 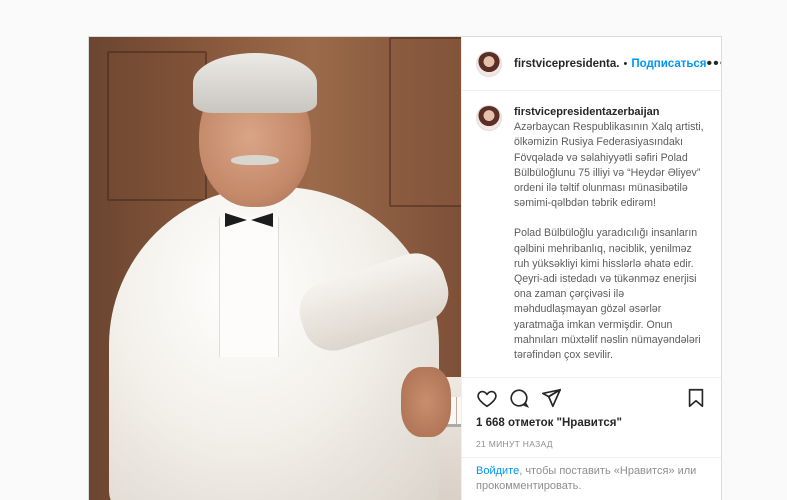 I want to click on bookmark-icon, so click(x=696, y=398).